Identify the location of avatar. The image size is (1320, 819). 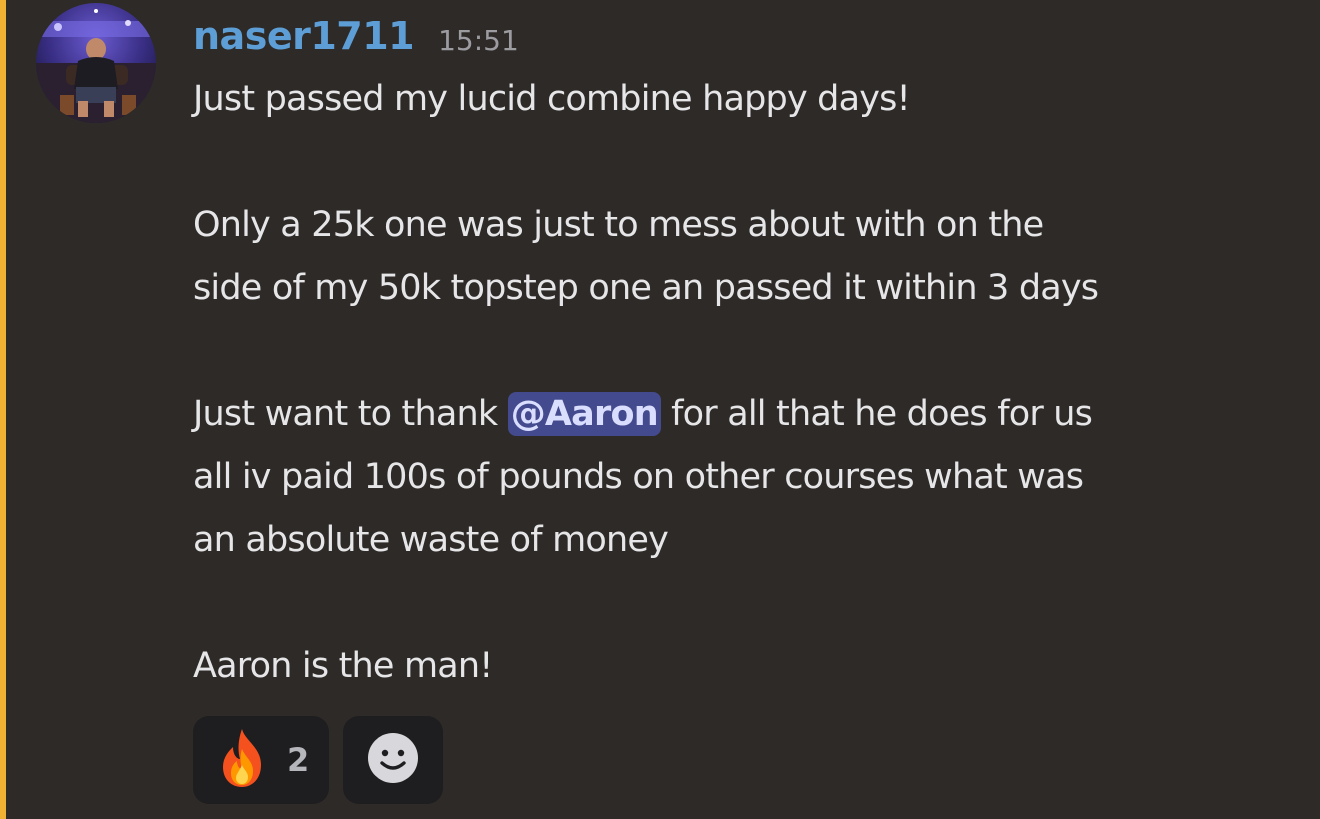
(96, 63).